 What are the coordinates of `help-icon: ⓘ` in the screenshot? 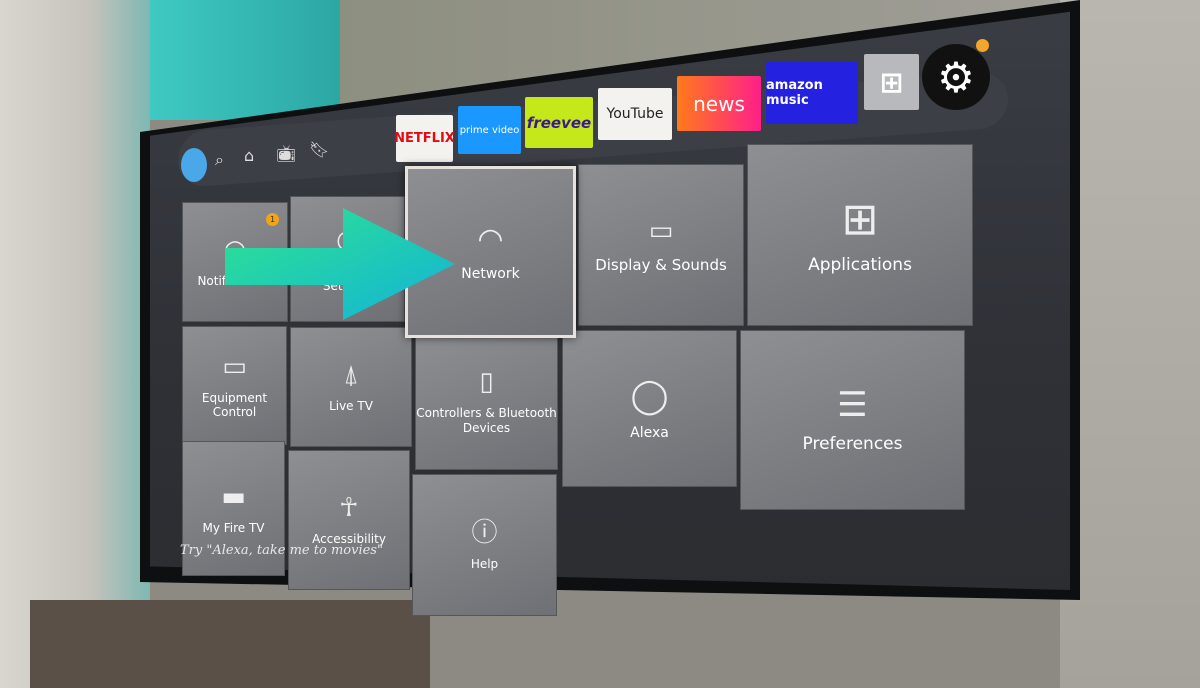 It's located at (484, 533).